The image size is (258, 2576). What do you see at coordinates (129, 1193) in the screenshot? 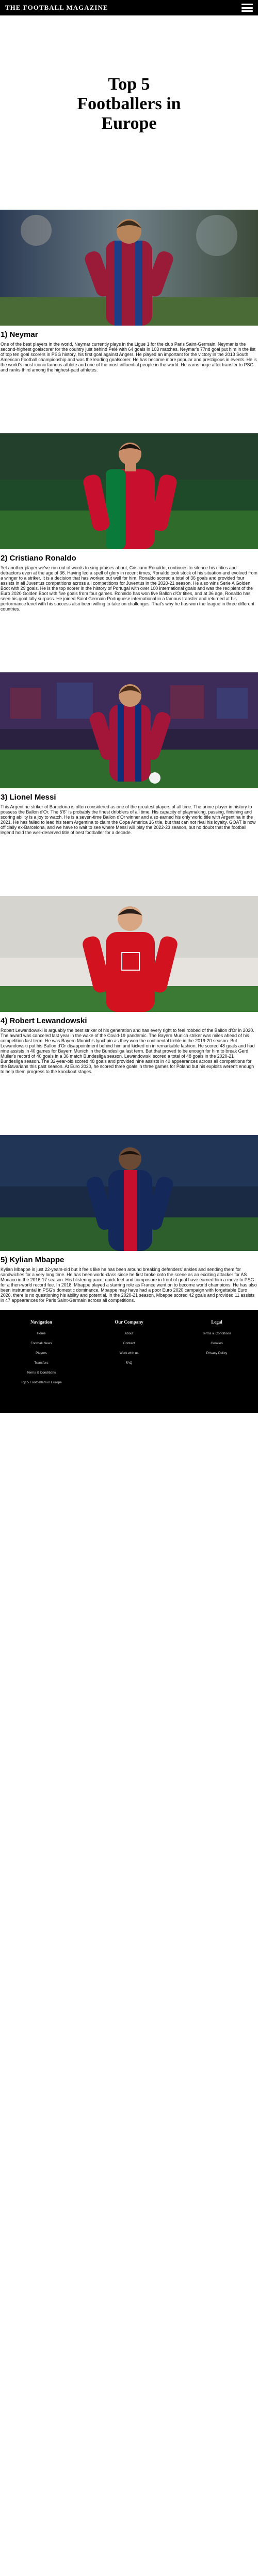
I see `mbappe-photo` at bounding box center [129, 1193].